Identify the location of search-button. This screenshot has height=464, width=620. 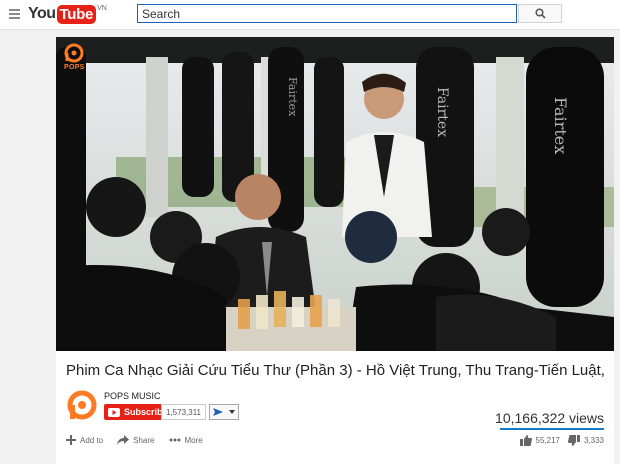
(540, 13).